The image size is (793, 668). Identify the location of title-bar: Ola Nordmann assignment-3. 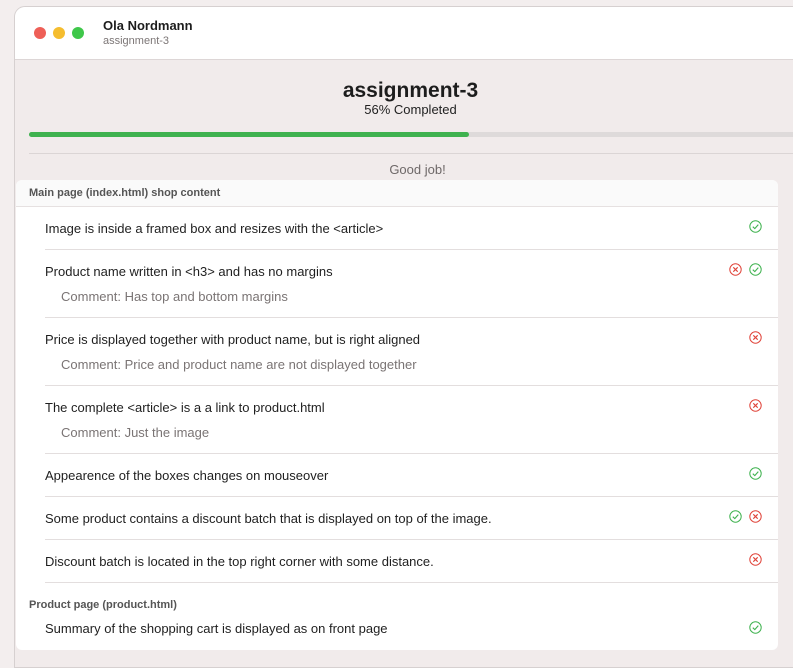
(404, 33).